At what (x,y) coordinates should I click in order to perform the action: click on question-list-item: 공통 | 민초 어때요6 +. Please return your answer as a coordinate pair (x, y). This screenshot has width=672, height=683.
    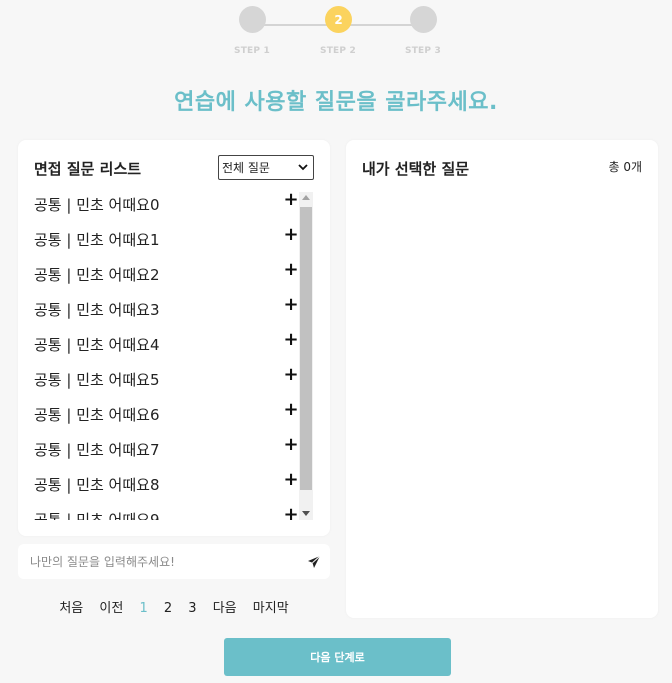
    Looking at the image, I should click on (166, 417).